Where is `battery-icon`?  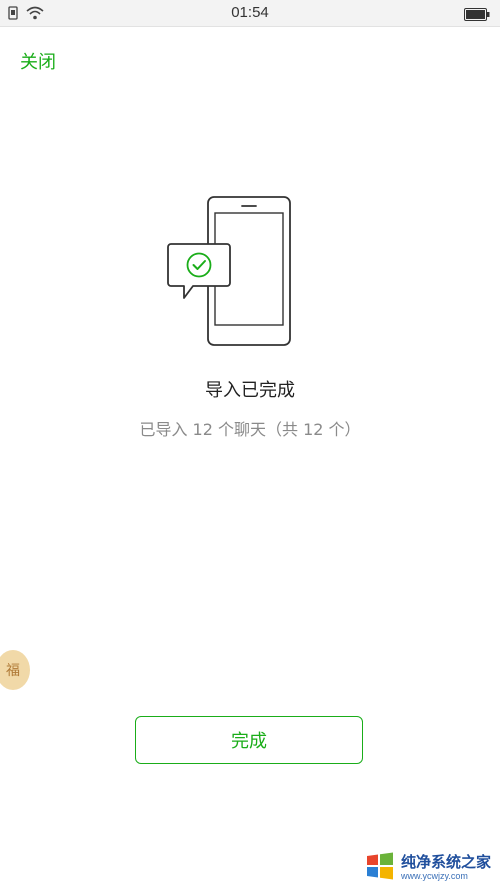 battery-icon is located at coordinates (477, 15).